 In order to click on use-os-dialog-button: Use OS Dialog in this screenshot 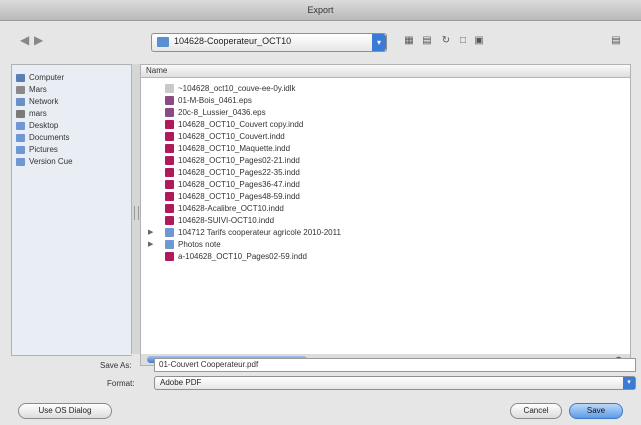, I will do `click(65, 411)`.